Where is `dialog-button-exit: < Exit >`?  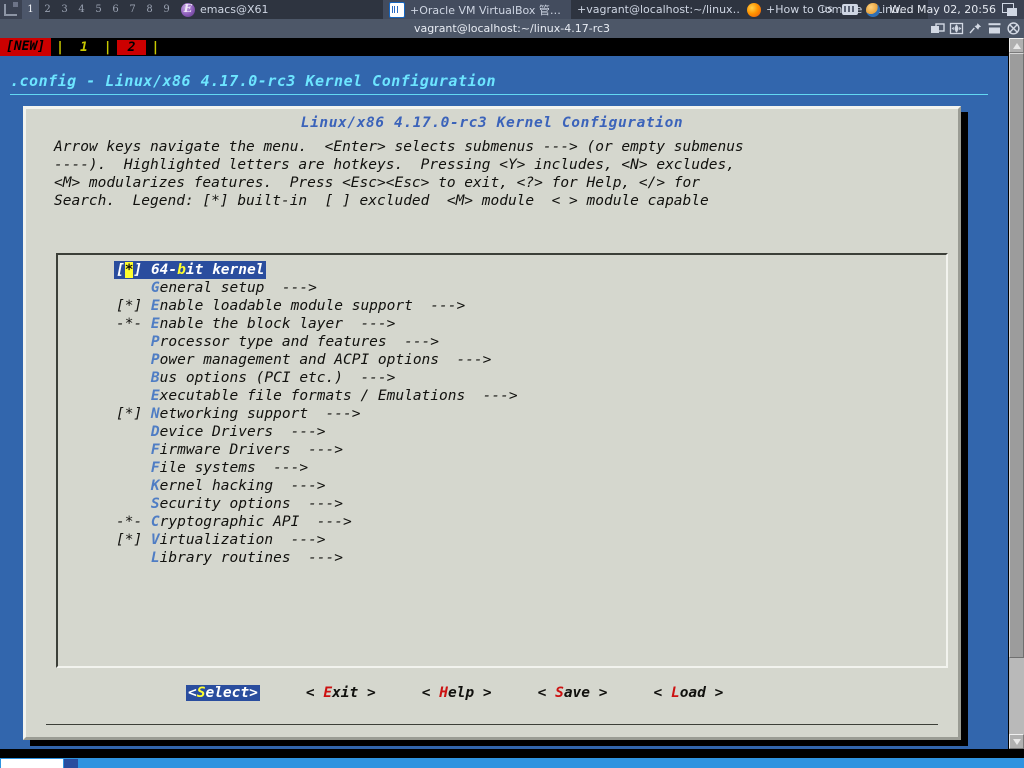
dialog-button-exit: < Exit > is located at coordinates (341, 693).